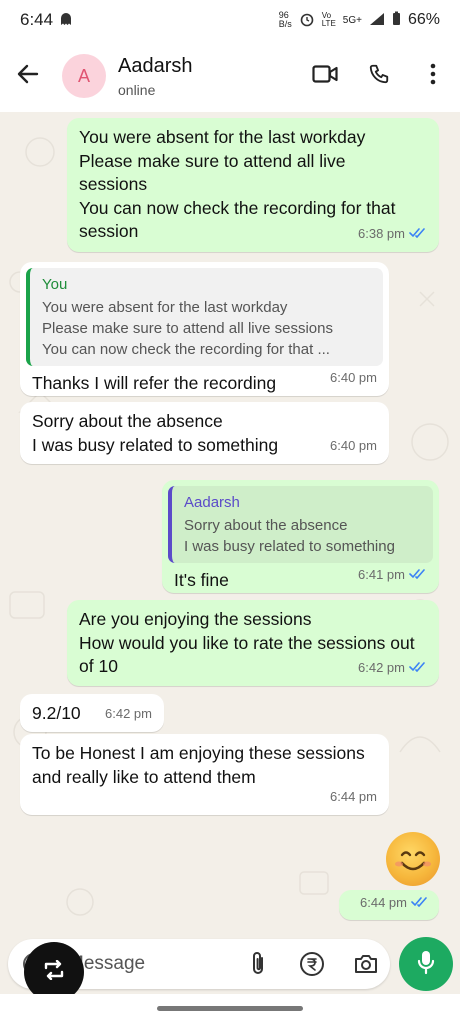 Image resolution: width=460 pixels, height=1024 pixels. Describe the element at coordinates (92, 713) in the screenshot. I see `message-bubble: 9.2/10 6:42 pm` at that location.